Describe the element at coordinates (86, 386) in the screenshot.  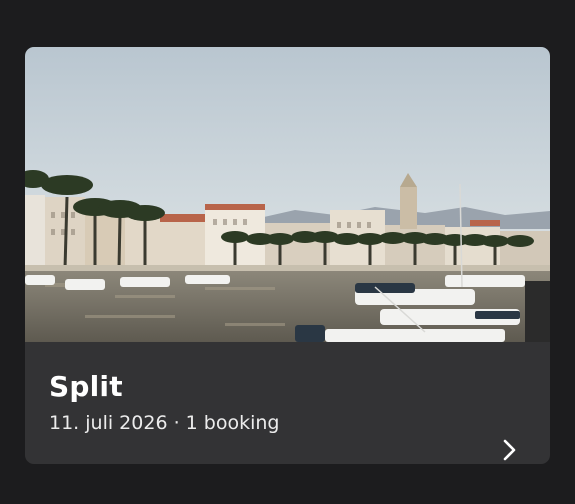
I see `destination-title: Split` at that location.